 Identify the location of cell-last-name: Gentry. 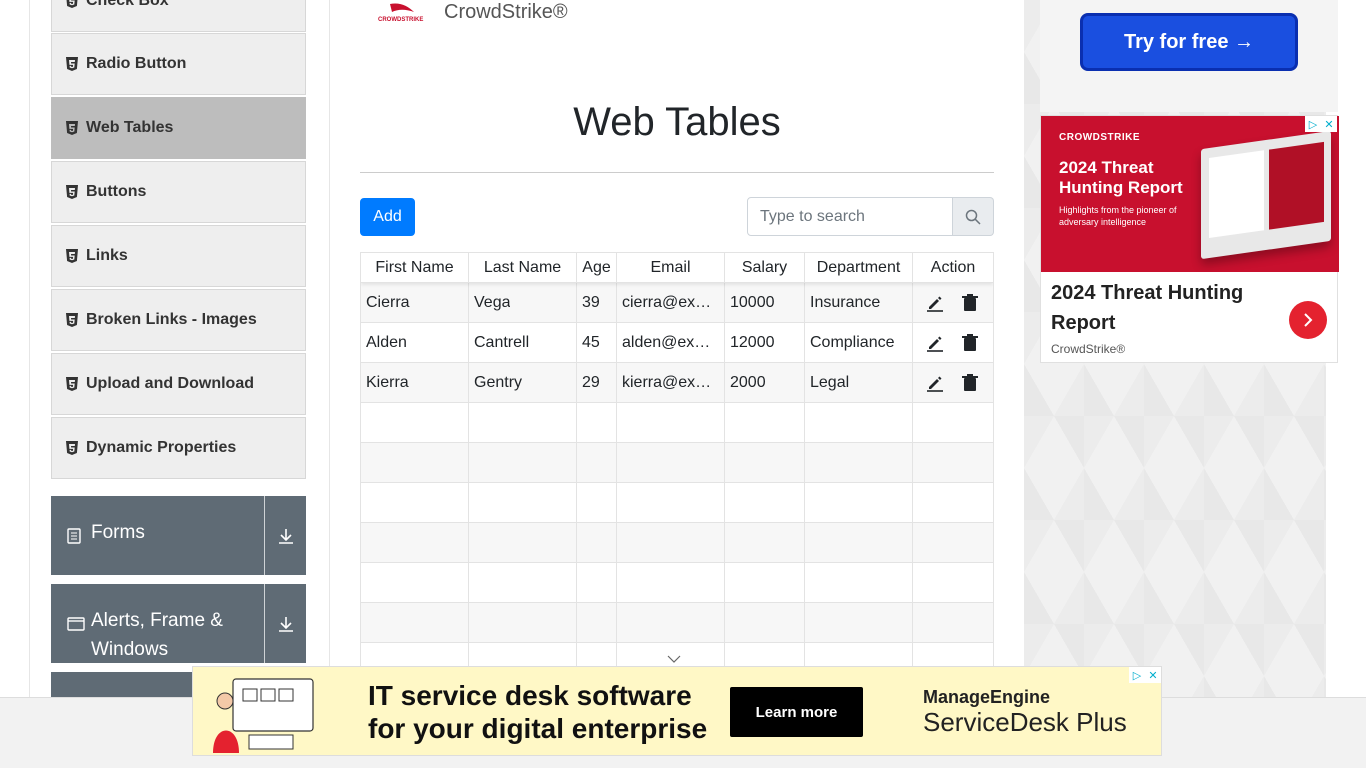
(523, 383).